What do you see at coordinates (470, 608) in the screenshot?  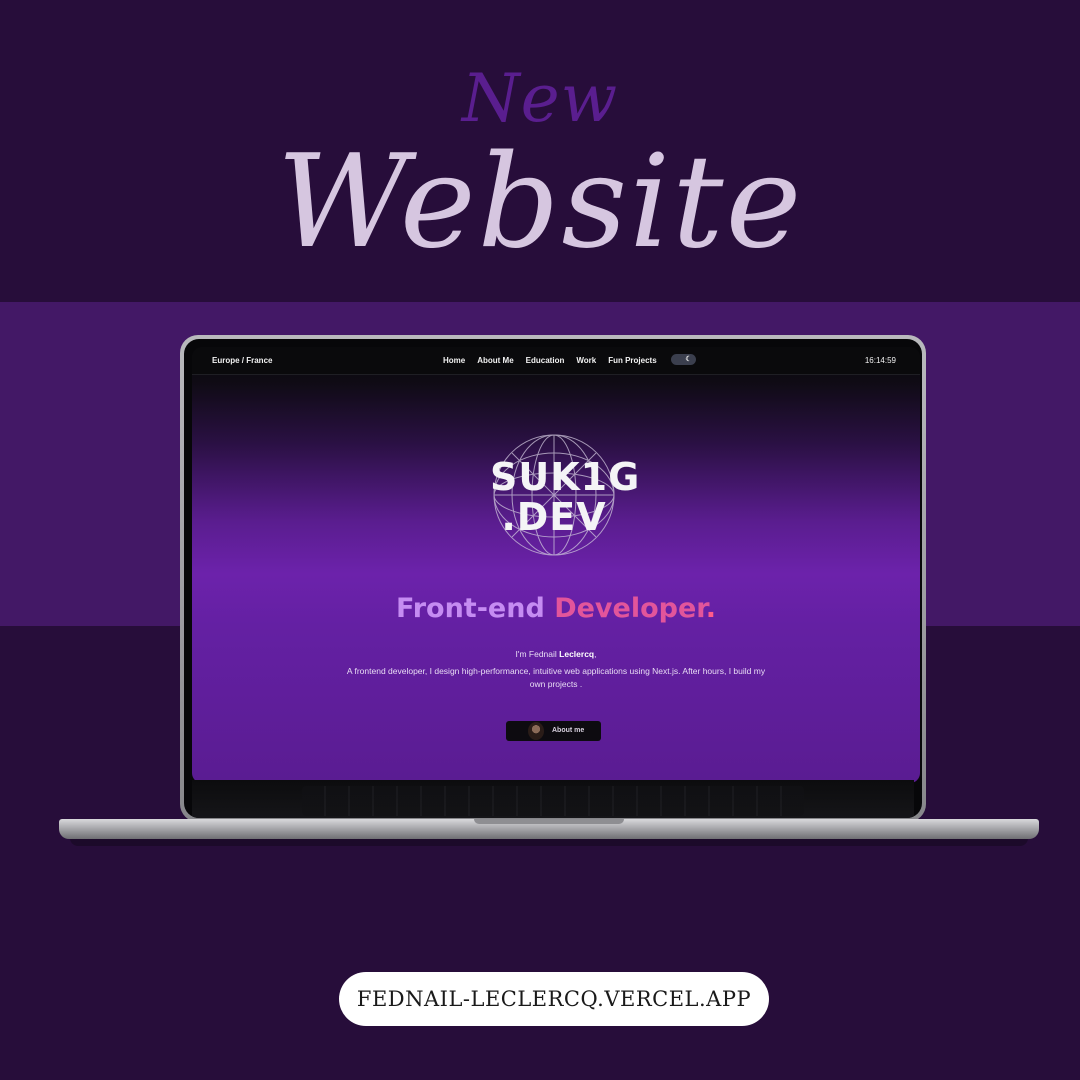 I see `headline-front-end: Front-end` at bounding box center [470, 608].